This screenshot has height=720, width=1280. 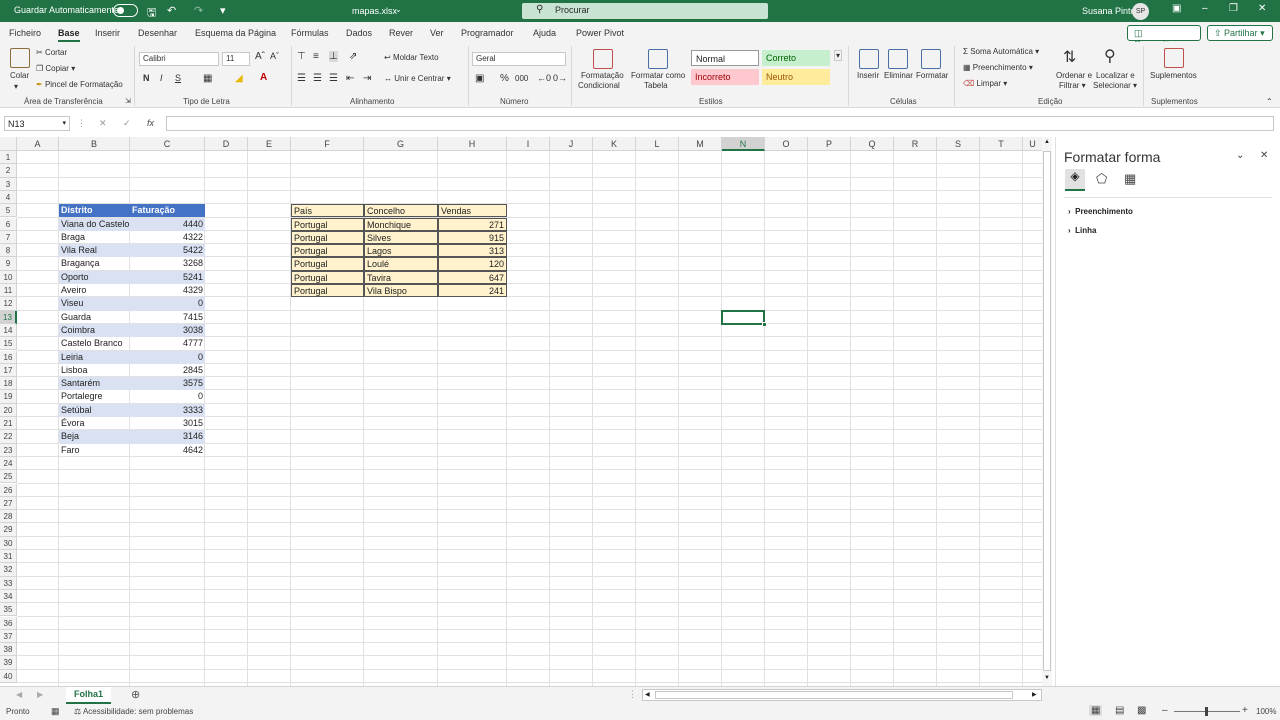 What do you see at coordinates (472, 144) in the screenshot?
I see `column-header-h: H` at bounding box center [472, 144].